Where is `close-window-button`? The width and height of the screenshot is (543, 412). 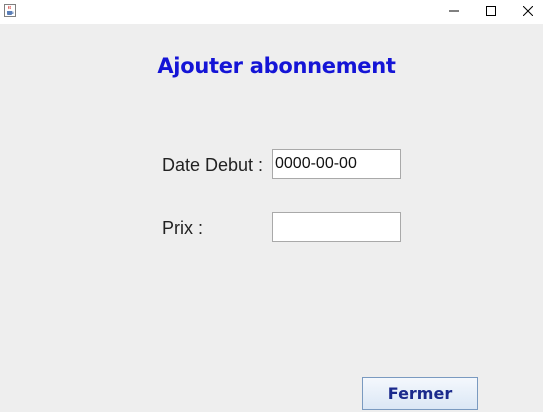 close-window-button is located at coordinates (526, 12).